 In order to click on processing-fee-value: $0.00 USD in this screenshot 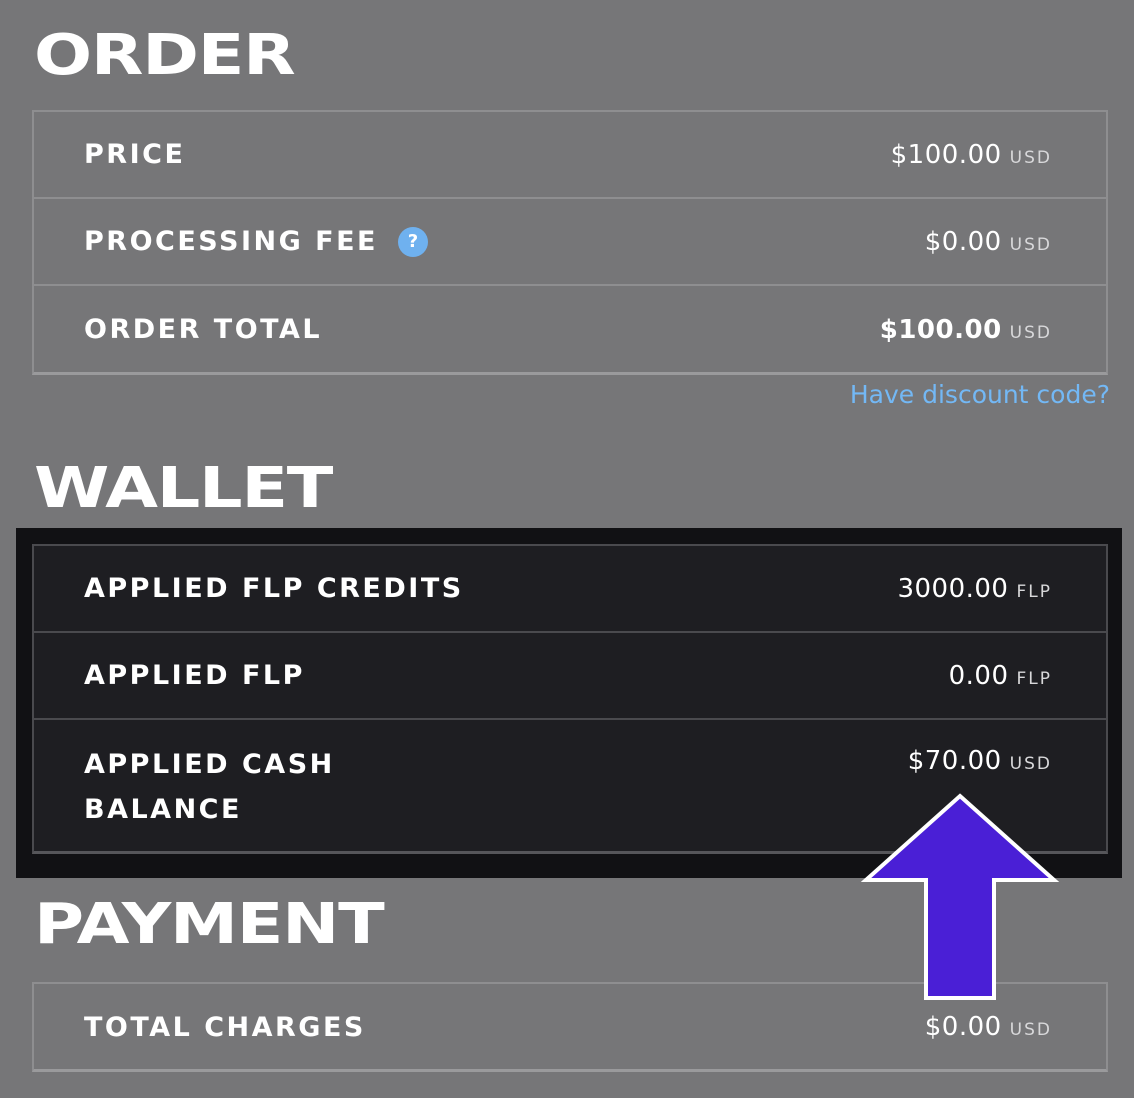, I will do `click(988, 242)`.